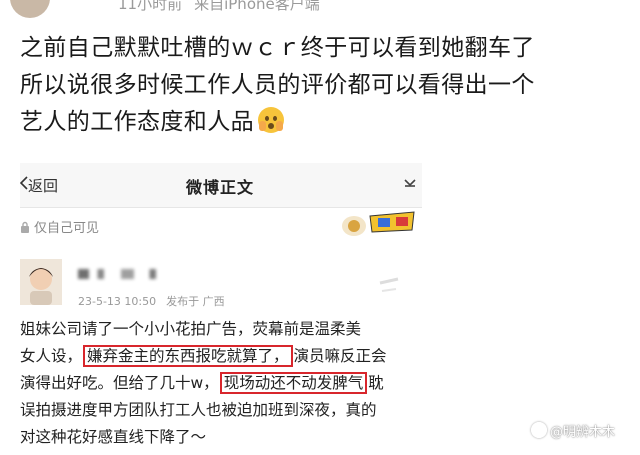  What do you see at coordinates (119, 383) in the screenshot?
I see `post-body-text: 演得出好吃。但给了几十w，` at bounding box center [119, 383].